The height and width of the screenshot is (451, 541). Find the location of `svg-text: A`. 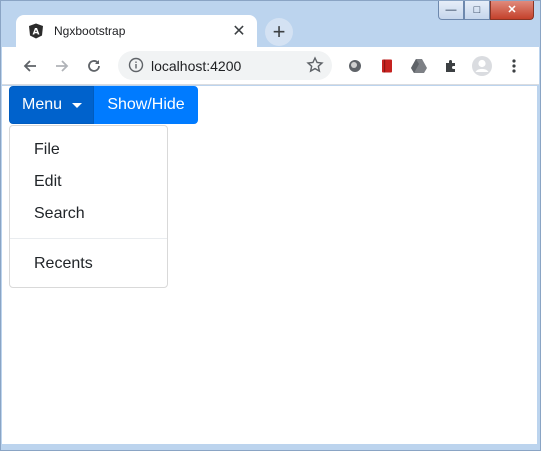

svg-text: A is located at coordinates (36, 33).